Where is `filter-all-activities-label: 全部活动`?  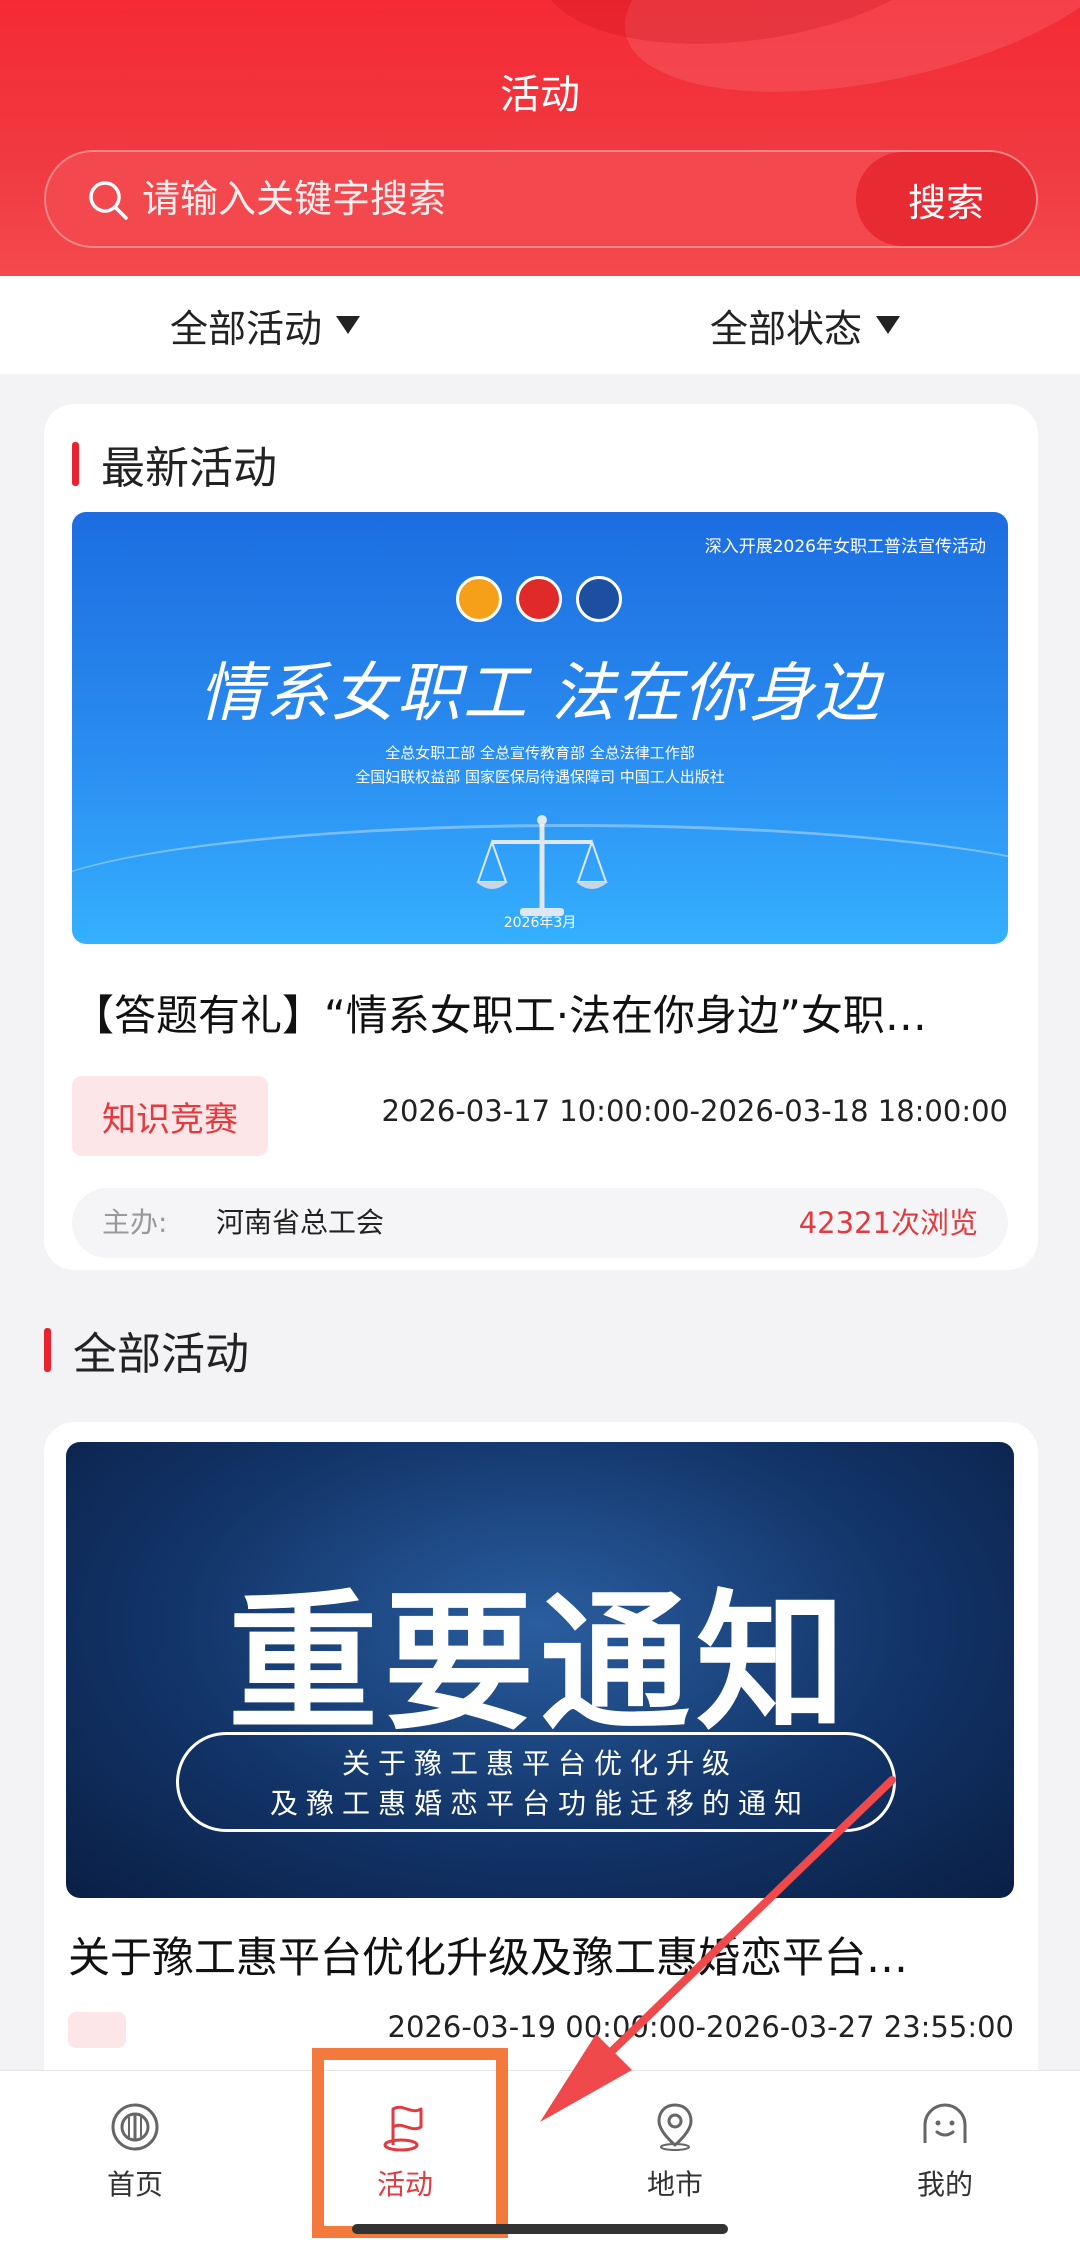
filter-all-activities-label: 全部活动 is located at coordinates (246, 328).